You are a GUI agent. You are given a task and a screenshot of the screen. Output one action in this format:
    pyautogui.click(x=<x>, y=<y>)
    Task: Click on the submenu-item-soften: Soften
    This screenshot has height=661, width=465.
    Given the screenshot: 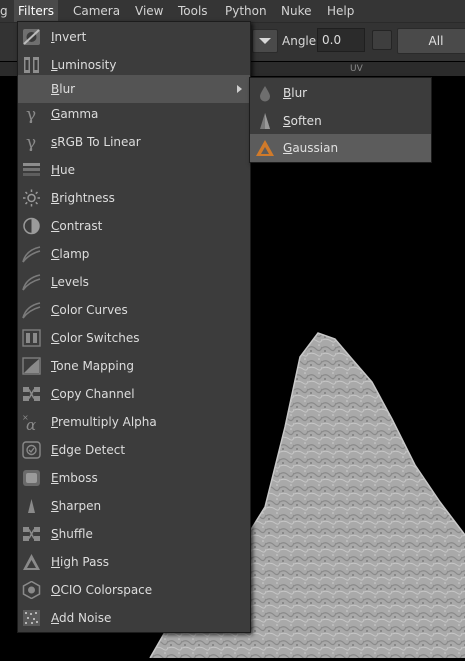 What is the action you would take?
    pyautogui.click(x=340, y=121)
    